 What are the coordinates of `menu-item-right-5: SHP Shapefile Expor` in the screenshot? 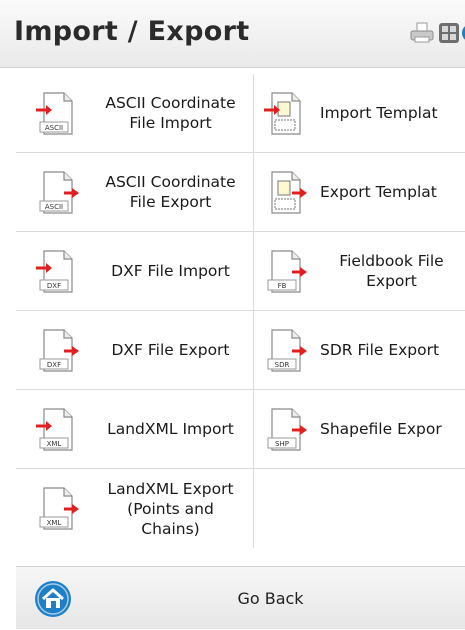 It's located at (359, 429).